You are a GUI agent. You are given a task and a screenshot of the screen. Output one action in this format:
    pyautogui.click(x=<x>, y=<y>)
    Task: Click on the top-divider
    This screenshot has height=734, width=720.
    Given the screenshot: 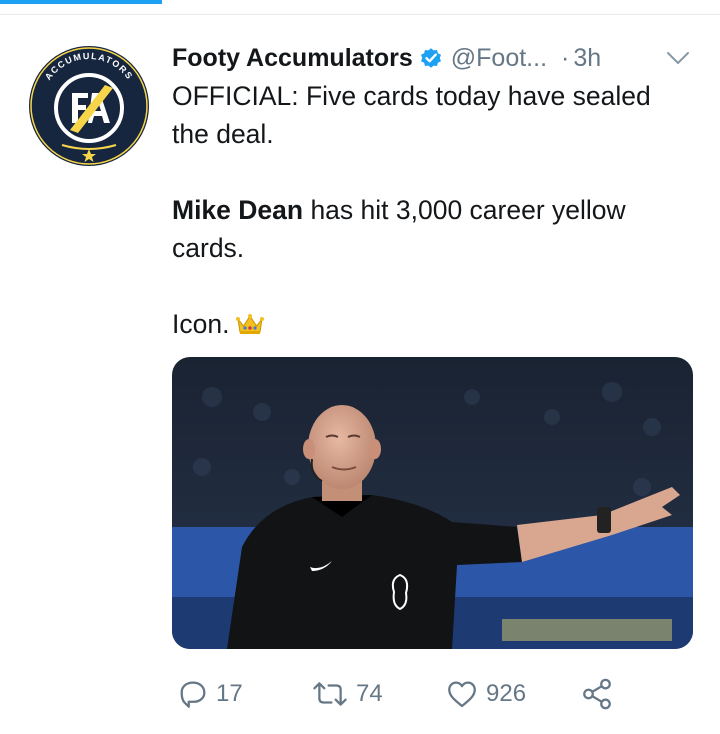 What is the action you would take?
    pyautogui.click(x=360, y=14)
    